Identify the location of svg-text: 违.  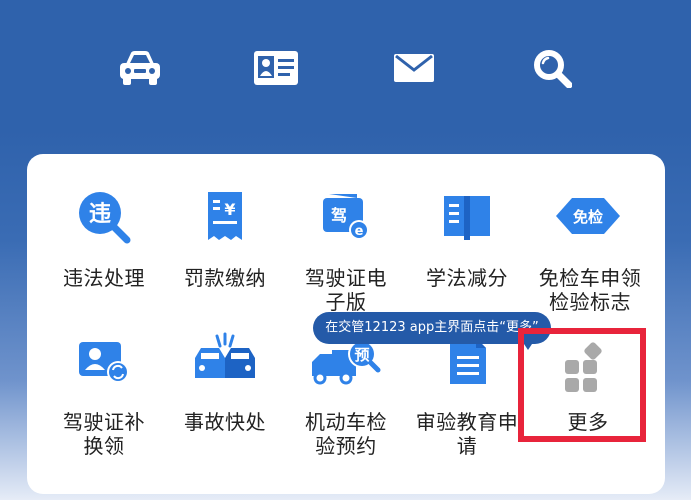
(100, 214).